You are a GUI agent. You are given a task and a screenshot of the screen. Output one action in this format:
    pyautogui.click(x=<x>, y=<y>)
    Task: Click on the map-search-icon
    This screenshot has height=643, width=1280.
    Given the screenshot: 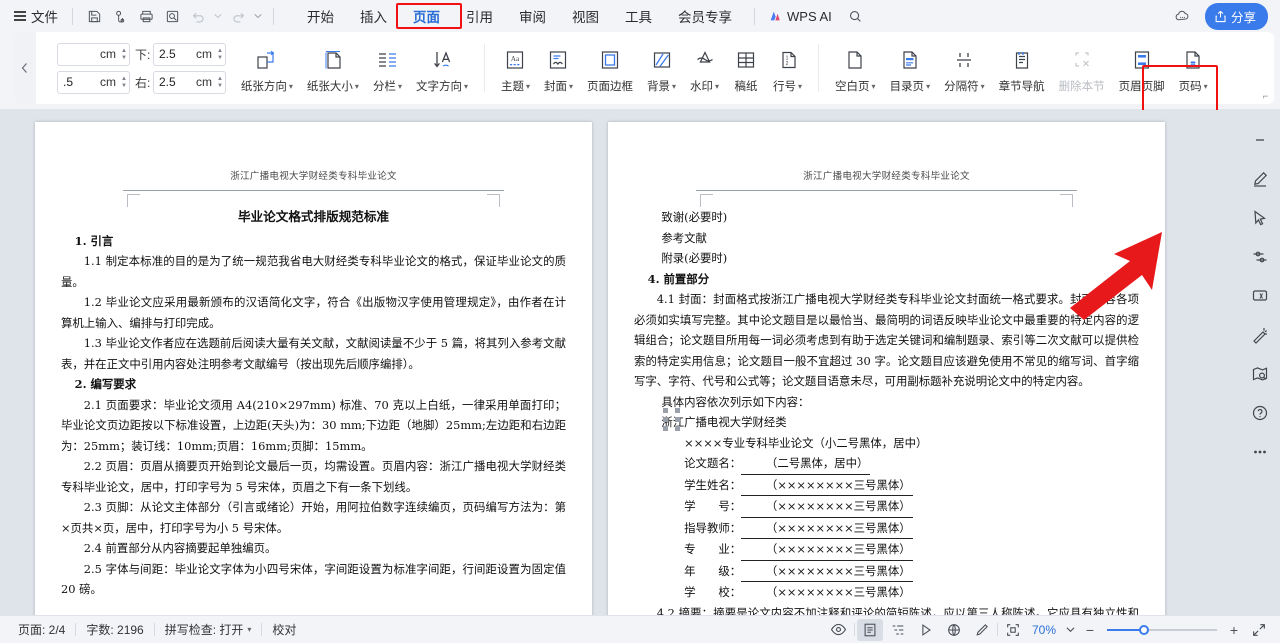 What is the action you would take?
    pyautogui.click(x=1260, y=374)
    